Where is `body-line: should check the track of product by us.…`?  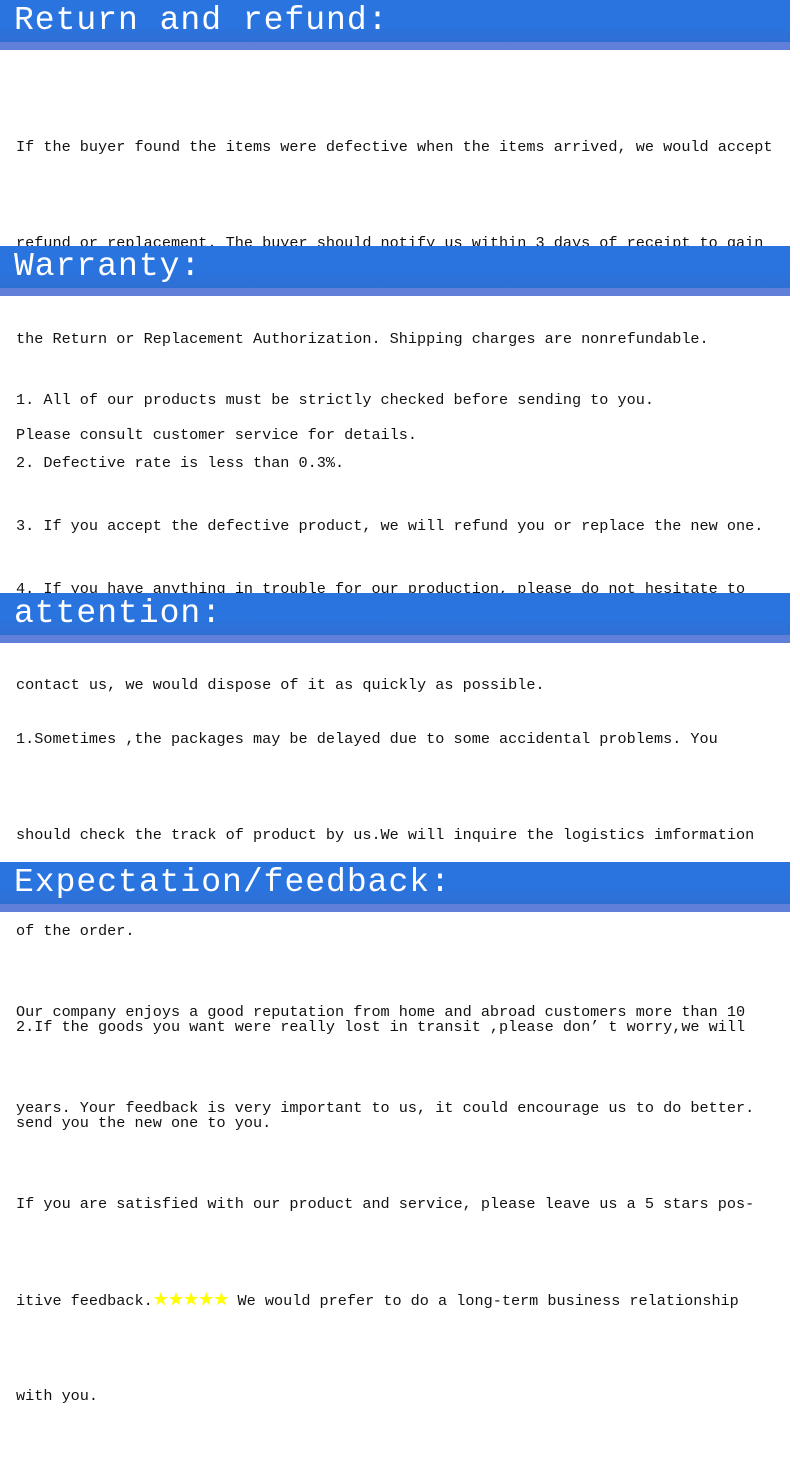
body-line: should check the track of product by us.… is located at coordinates (385, 835).